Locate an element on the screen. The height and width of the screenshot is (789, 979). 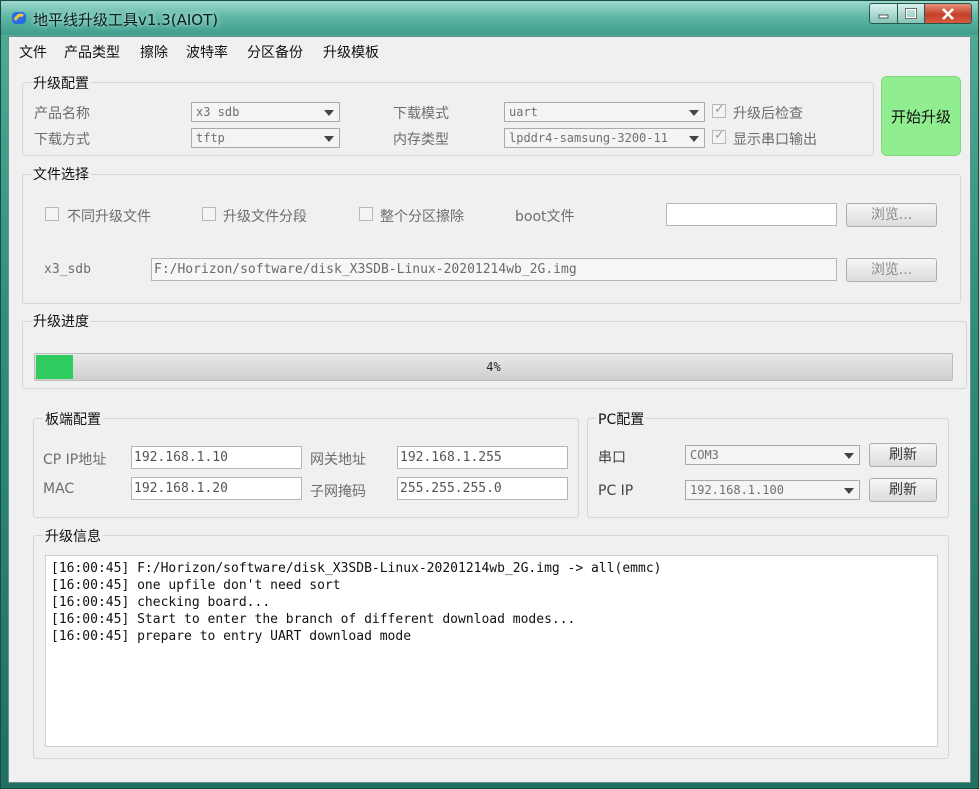
file-segments-label: 升级文件分段 is located at coordinates (265, 217).